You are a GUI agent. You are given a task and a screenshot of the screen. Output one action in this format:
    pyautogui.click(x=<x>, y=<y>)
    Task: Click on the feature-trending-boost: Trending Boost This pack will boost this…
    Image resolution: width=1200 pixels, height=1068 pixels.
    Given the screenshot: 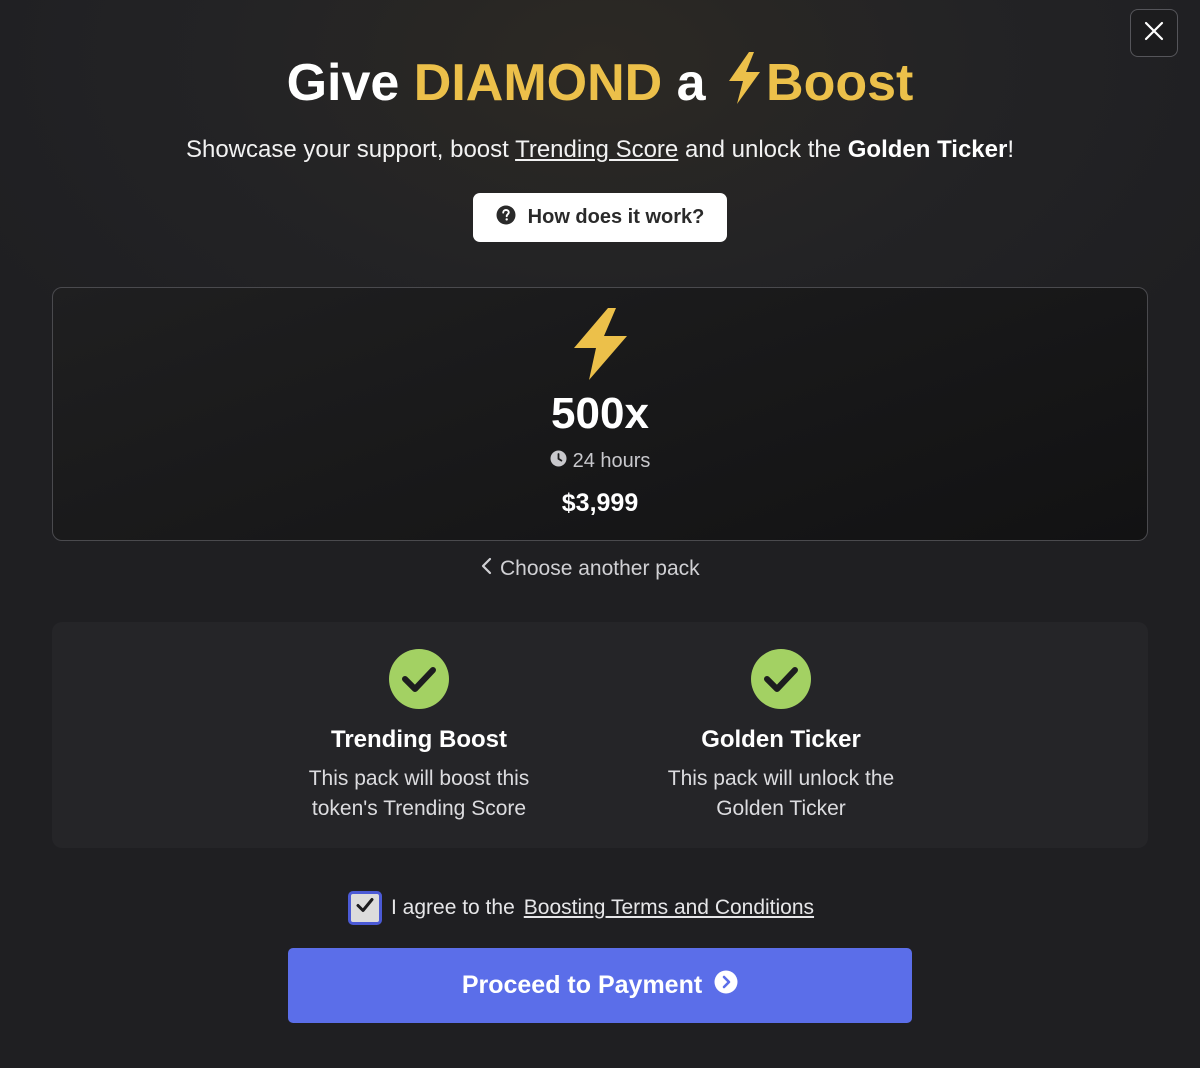 What is the action you would take?
    pyautogui.click(x=419, y=723)
    